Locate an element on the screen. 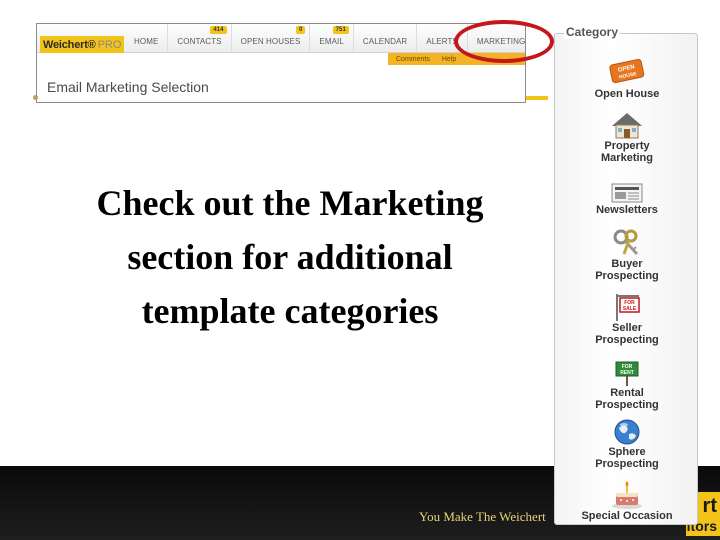 This screenshot has width=720, height=540. category-property-marketing-label: Property Marketing is located at coordinates (627, 152).